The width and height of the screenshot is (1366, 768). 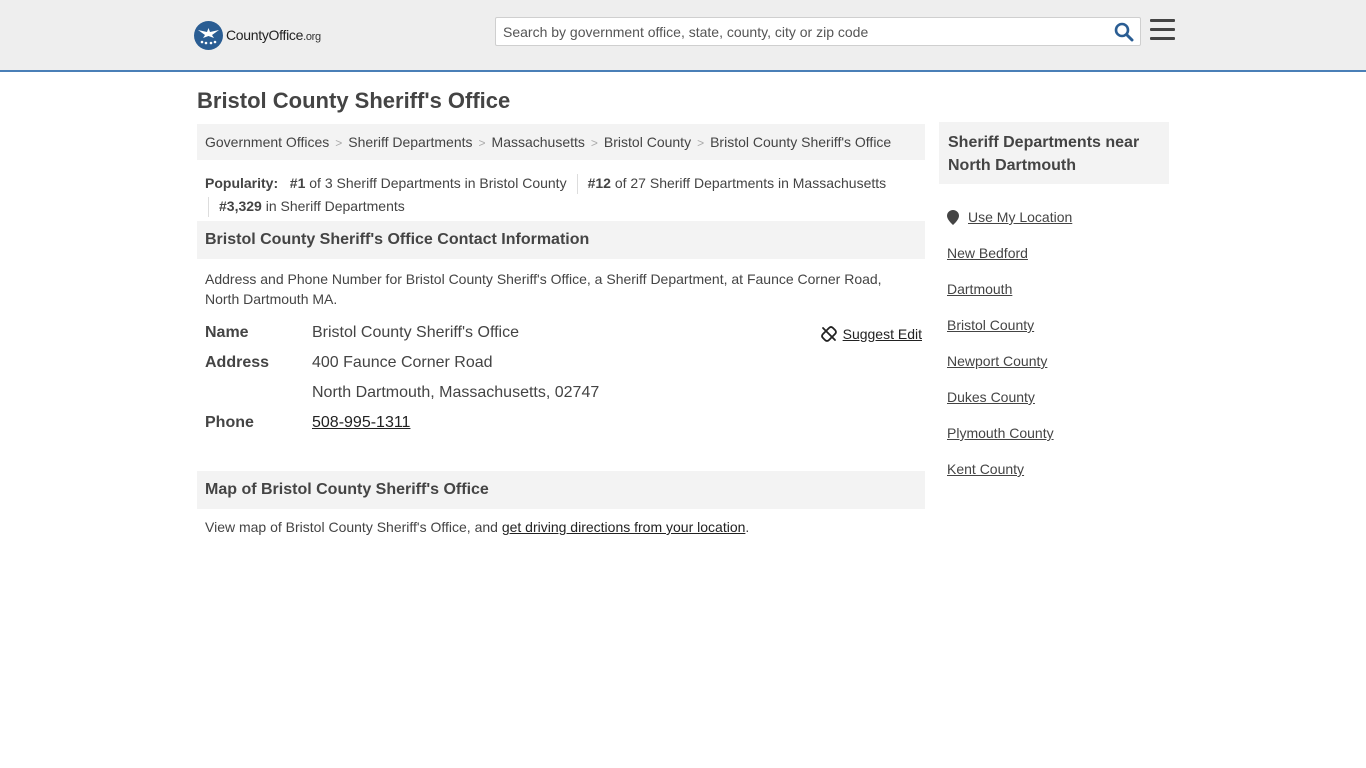 I want to click on sidebar-item-dartmouth: Dartmouth, so click(x=1054, y=289).